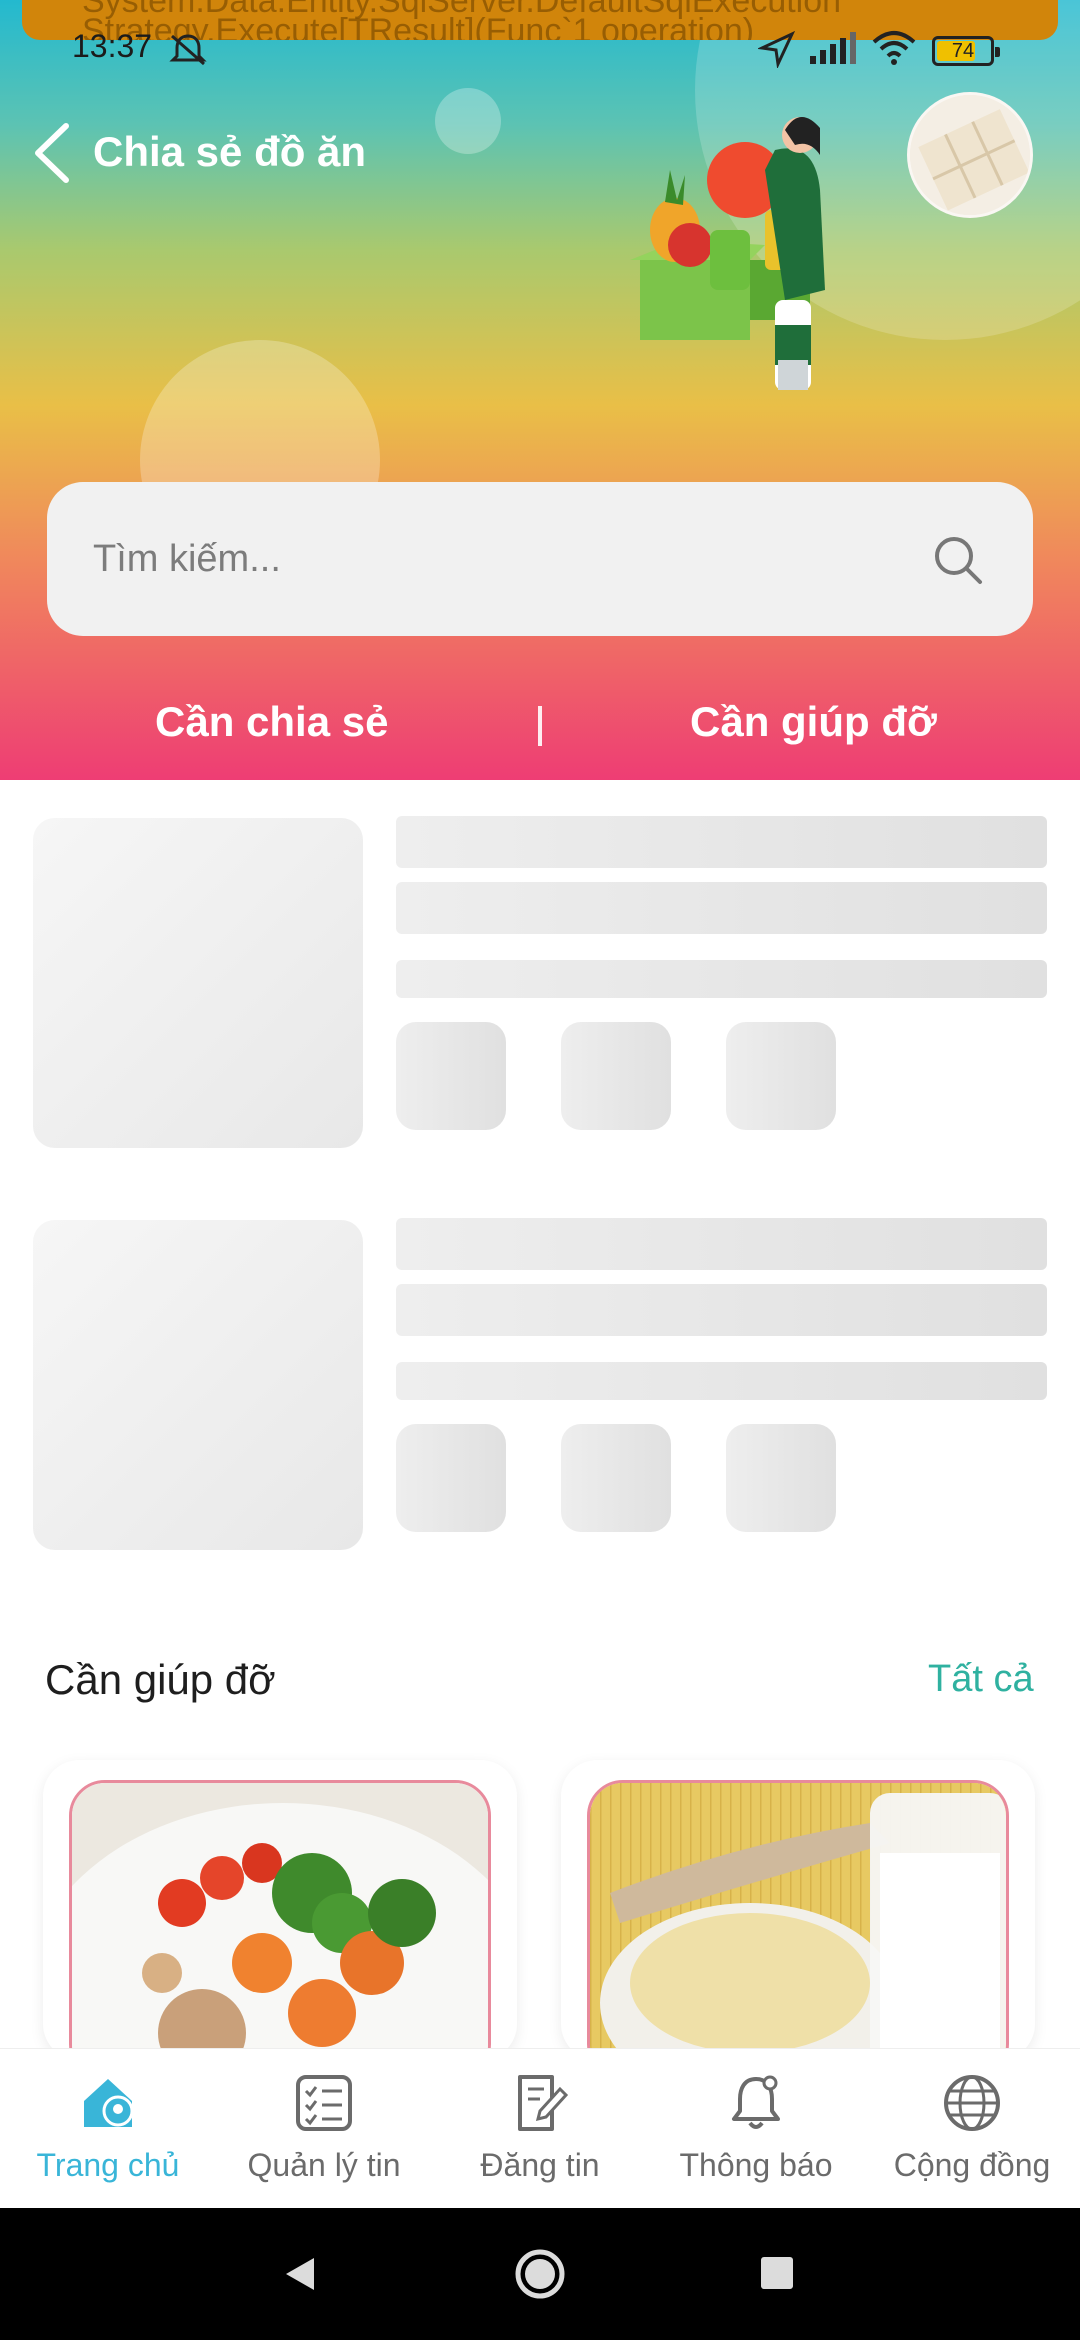 The height and width of the screenshot is (2340, 1080). What do you see at coordinates (777, 2273) in the screenshot?
I see `recents-square-icon` at bounding box center [777, 2273].